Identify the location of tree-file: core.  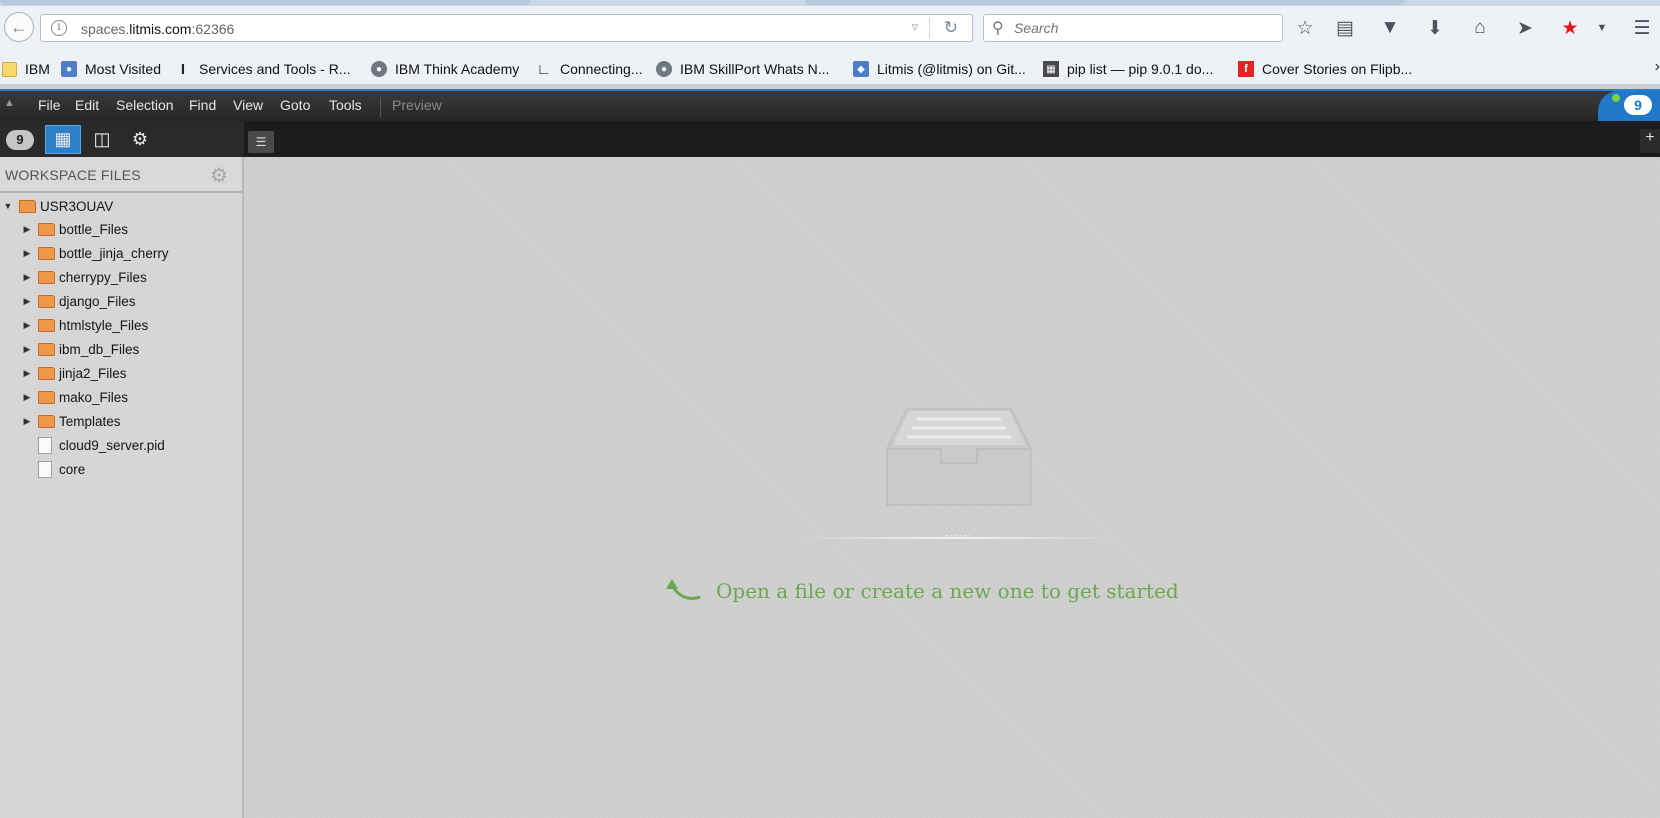
(157, 469).